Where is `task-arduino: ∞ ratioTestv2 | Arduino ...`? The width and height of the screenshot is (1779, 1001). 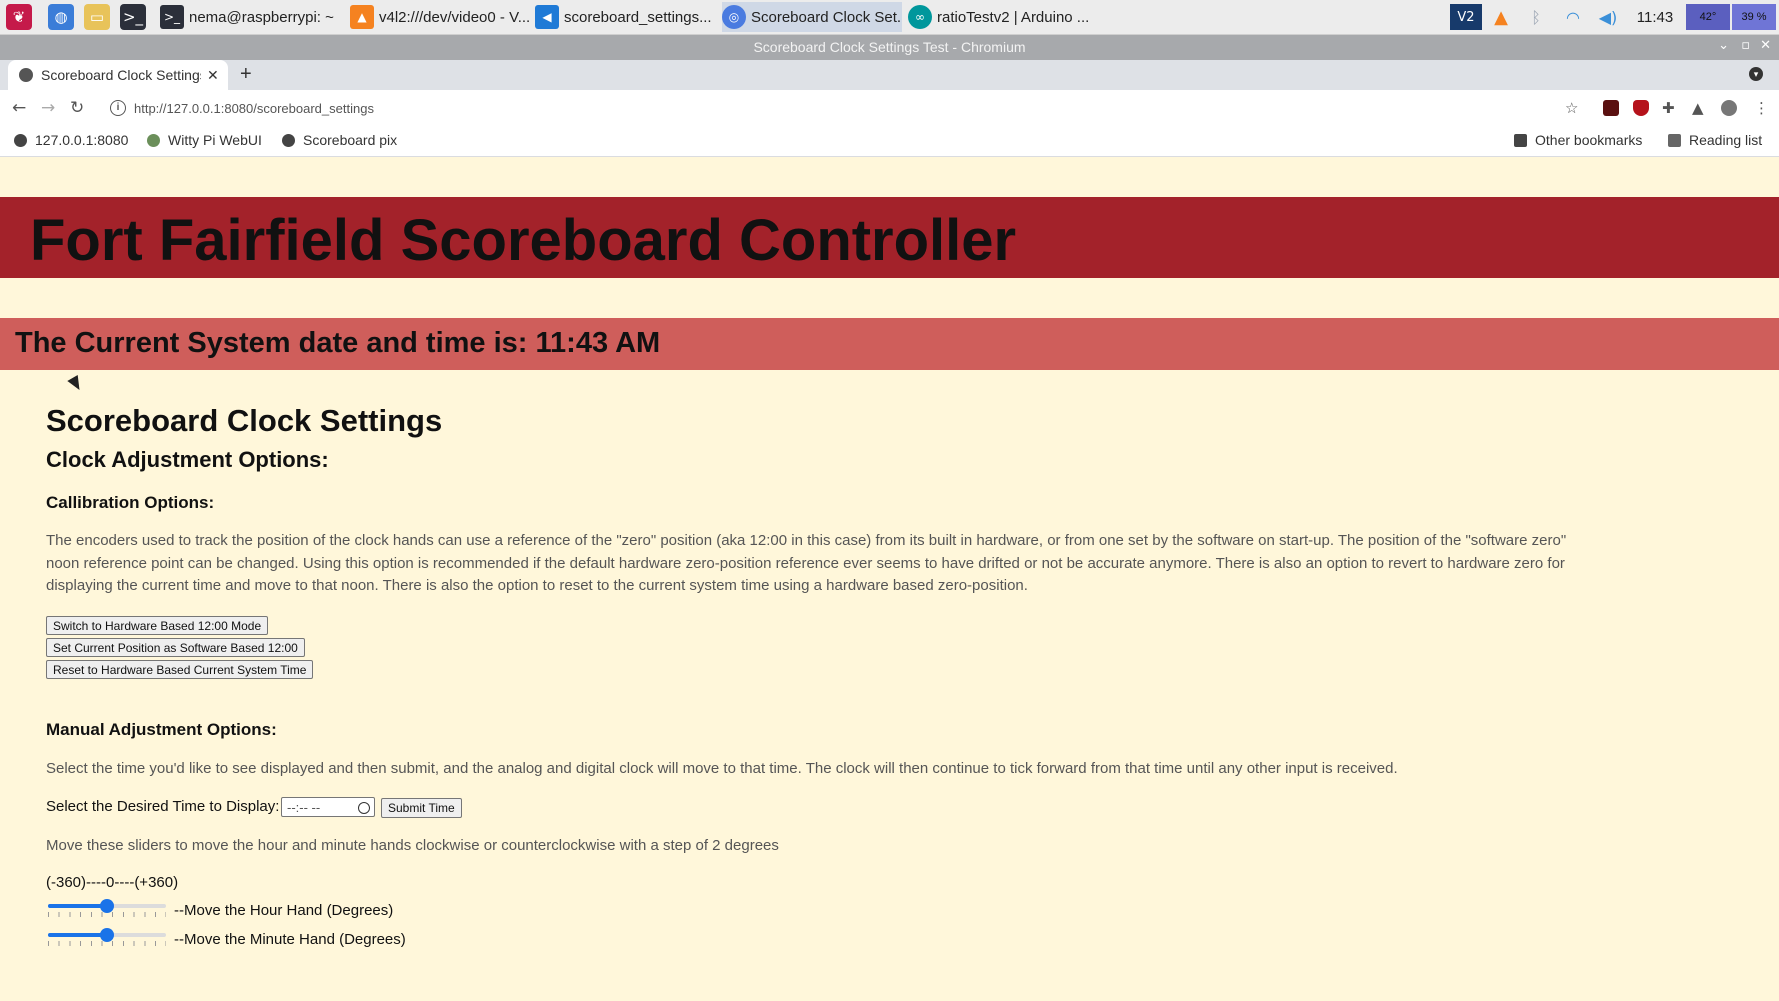
task-arduino: ∞ ratioTestv2 | Arduino ... is located at coordinates (998, 17).